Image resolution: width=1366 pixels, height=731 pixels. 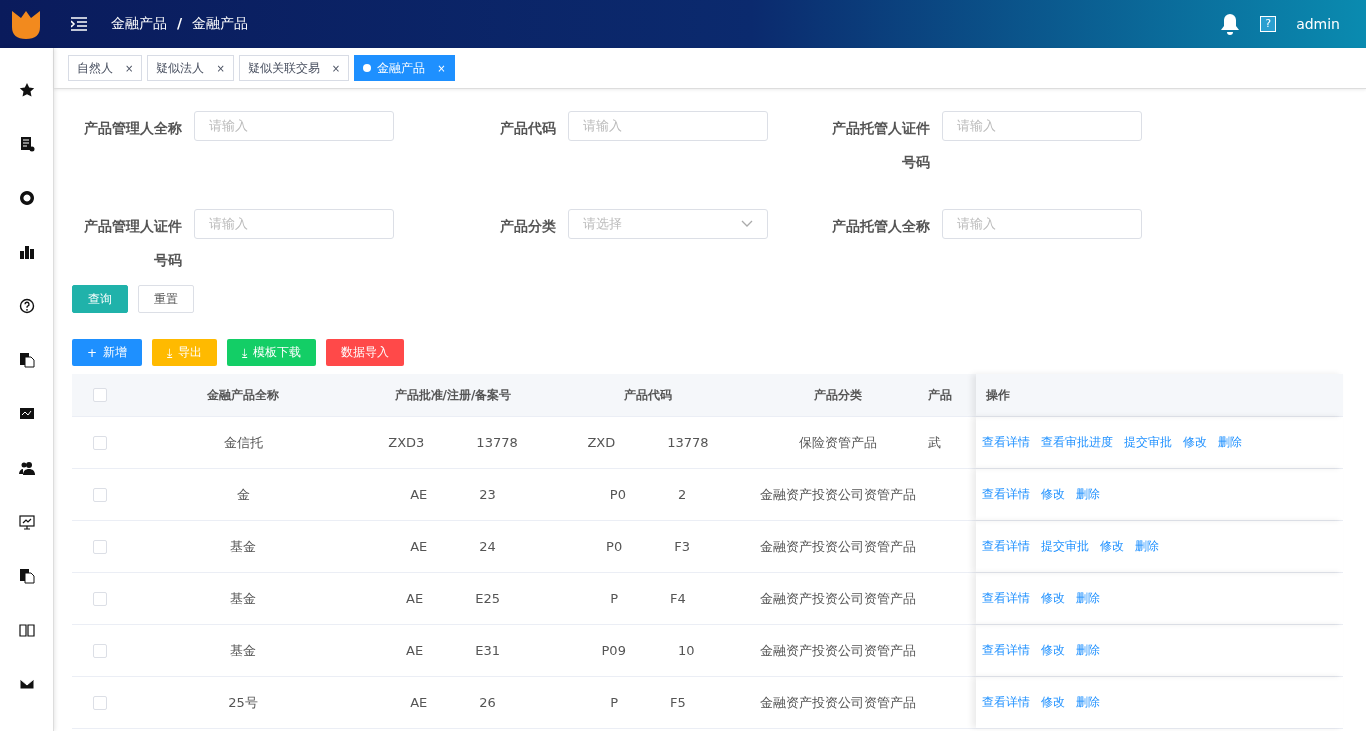 What do you see at coordinates (100, 299) in the screenshot?
I see `search-button: 查询` at bounding box center [100, 299].